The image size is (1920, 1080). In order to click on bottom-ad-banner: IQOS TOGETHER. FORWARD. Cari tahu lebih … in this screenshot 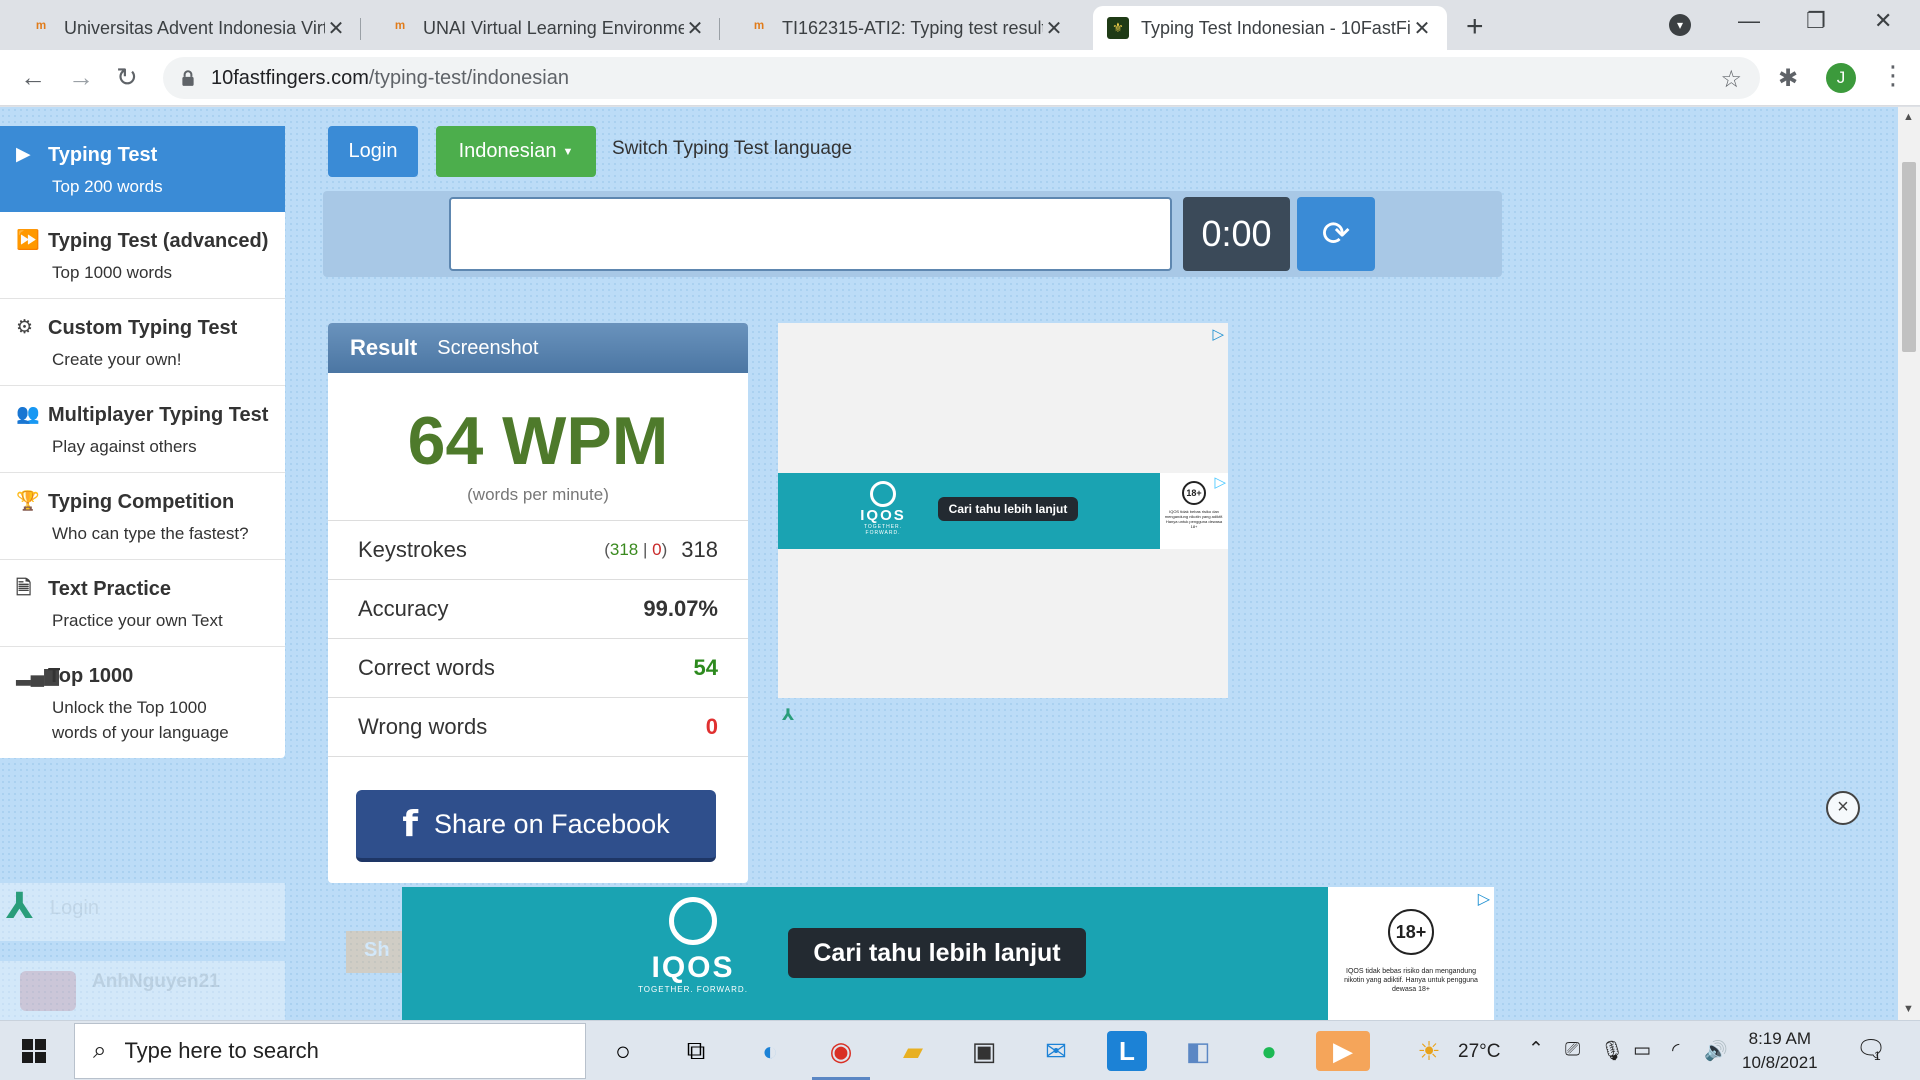, I will do `click(948, 953)`.